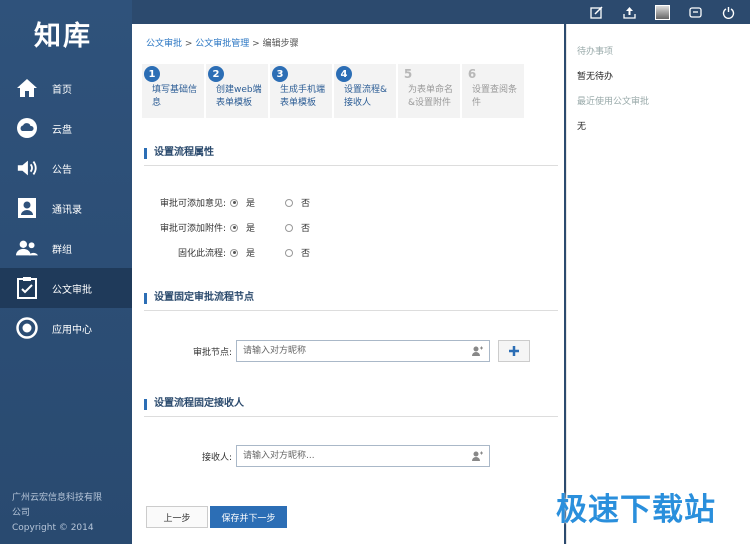 This screenshot has height=544, width=750. I want to click on todo-title: 待办事项, so click(595, 52).